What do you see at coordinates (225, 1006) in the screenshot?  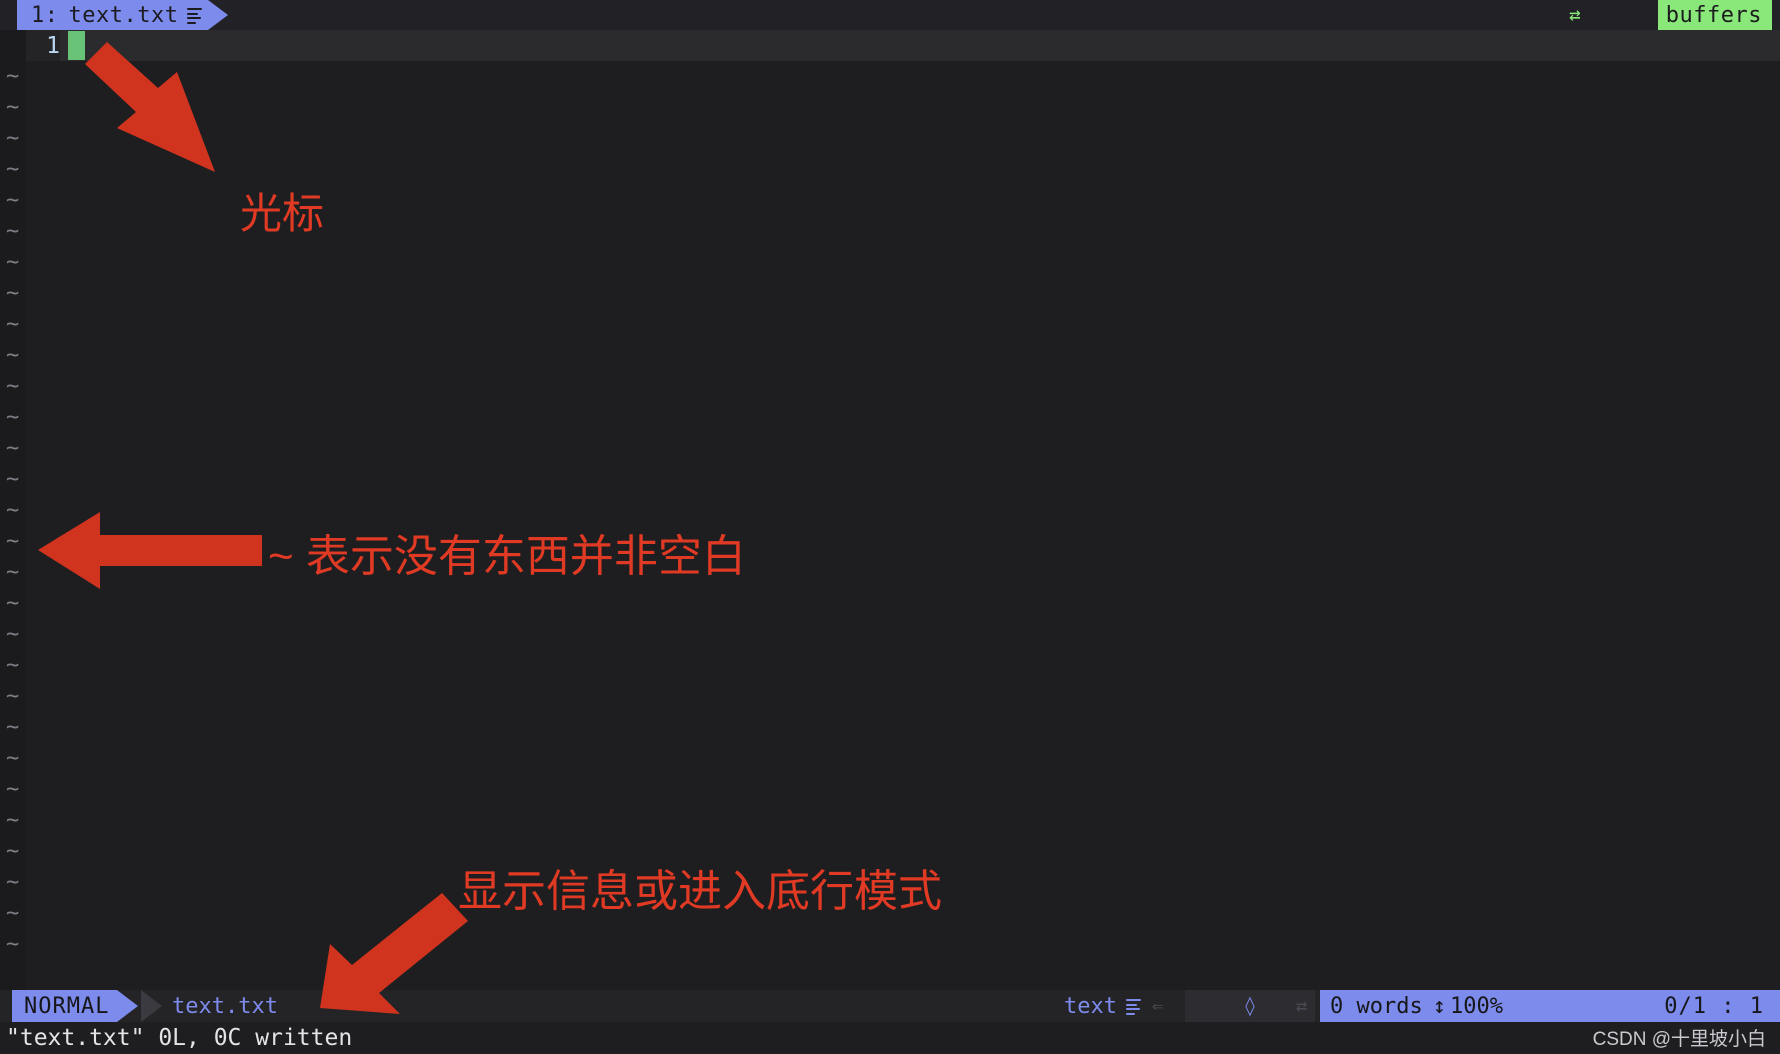 I see `status-filename: text.txt` at bounding box center [225, 1006].